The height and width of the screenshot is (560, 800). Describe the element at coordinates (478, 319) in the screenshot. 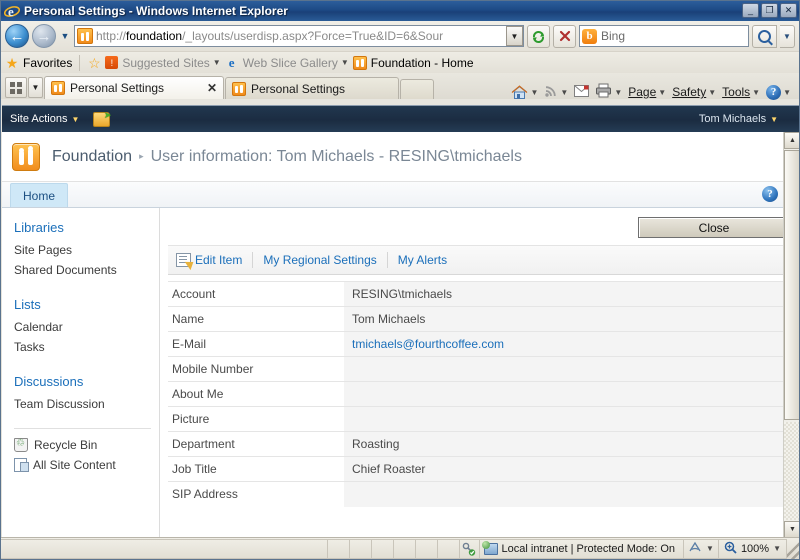

I see `table-row: Name Tom Michaels` at that location.